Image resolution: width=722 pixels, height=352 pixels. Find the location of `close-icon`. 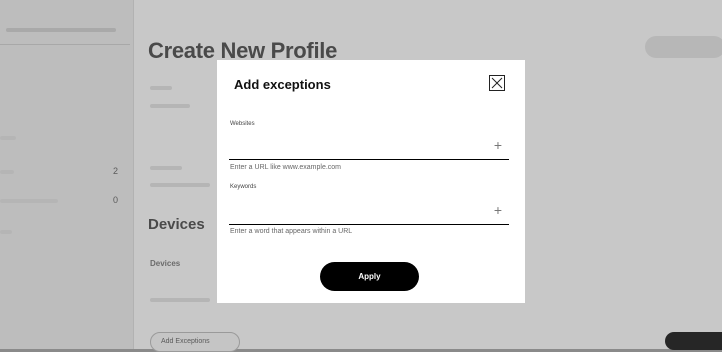

close-icon is located at coordinates (497, 83).